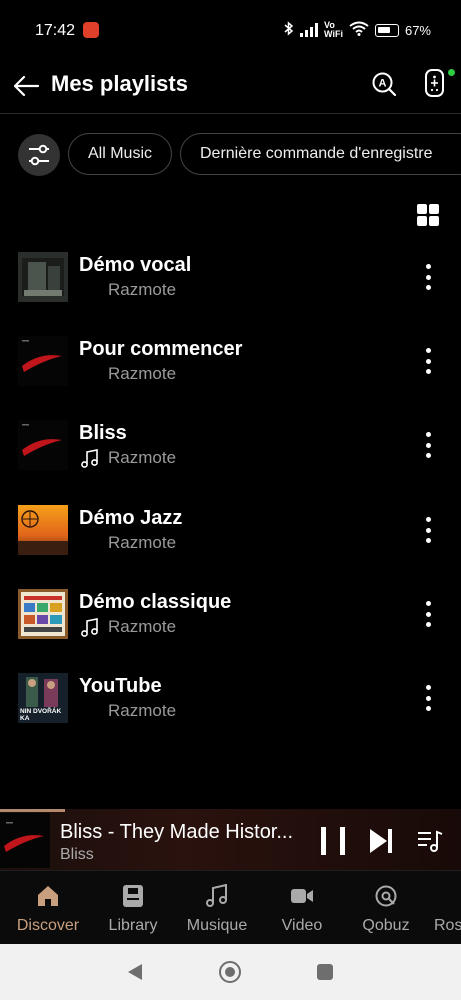 The height and width of the screenshot is (1000, 461). What do you see at coordinates (217, 925) in the screenshot?
I see `nav-label: Musique` at bounding box center [217, 925].